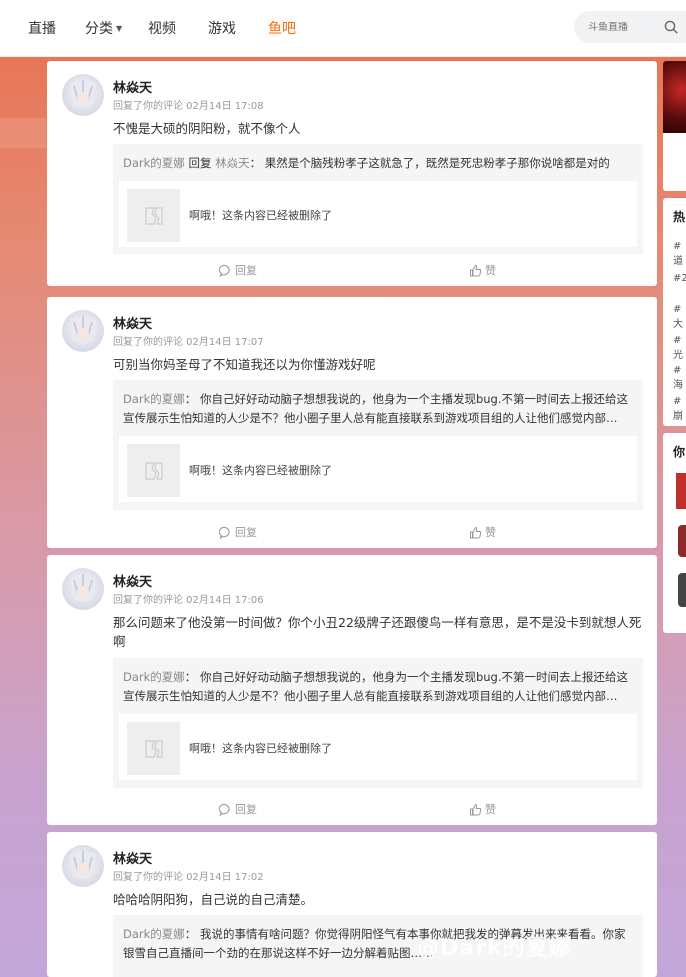  What do you see at coordinates (494, 948) in the screenshot?
I see `watermark: @Dark的夏娜` at bounding box center [494, 948].